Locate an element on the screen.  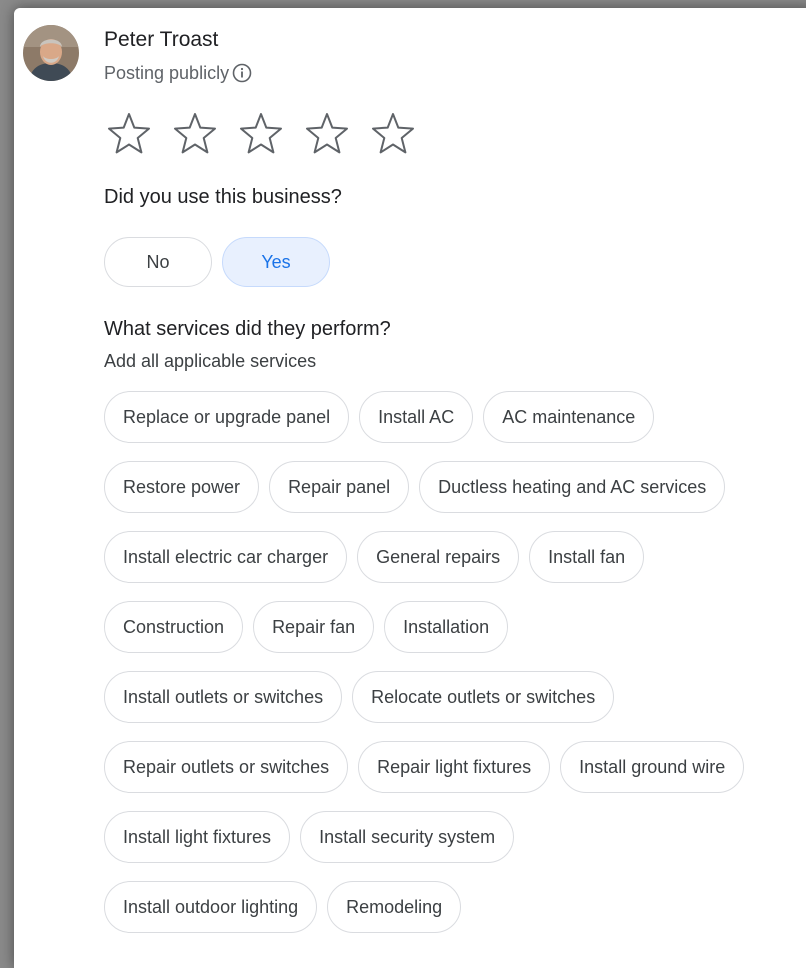
service-chip: Relocate outlets or switches is located at coordinates (483, 697).